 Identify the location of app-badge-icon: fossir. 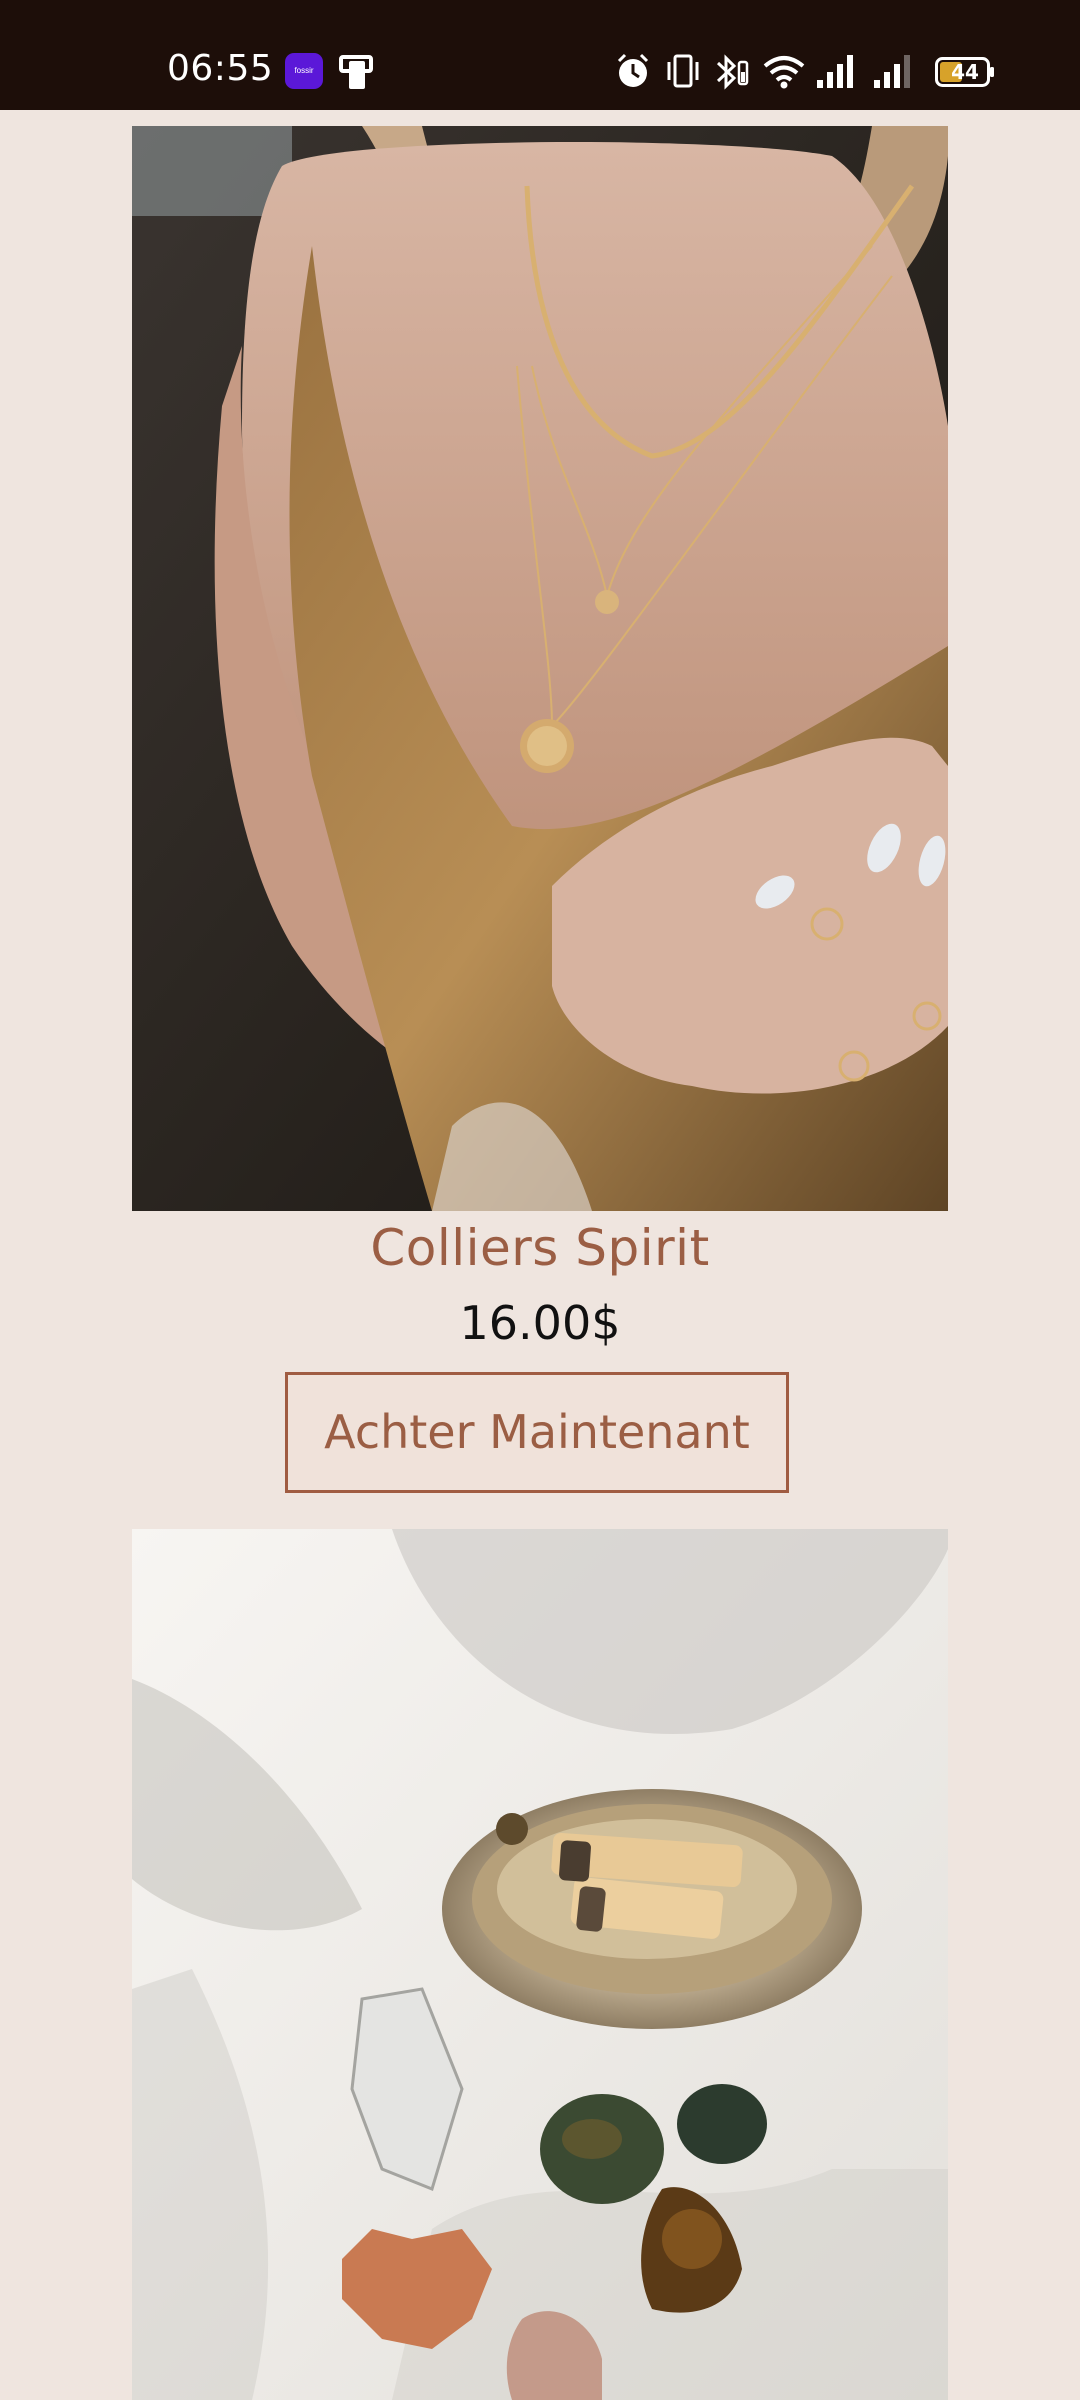
(304, 71).